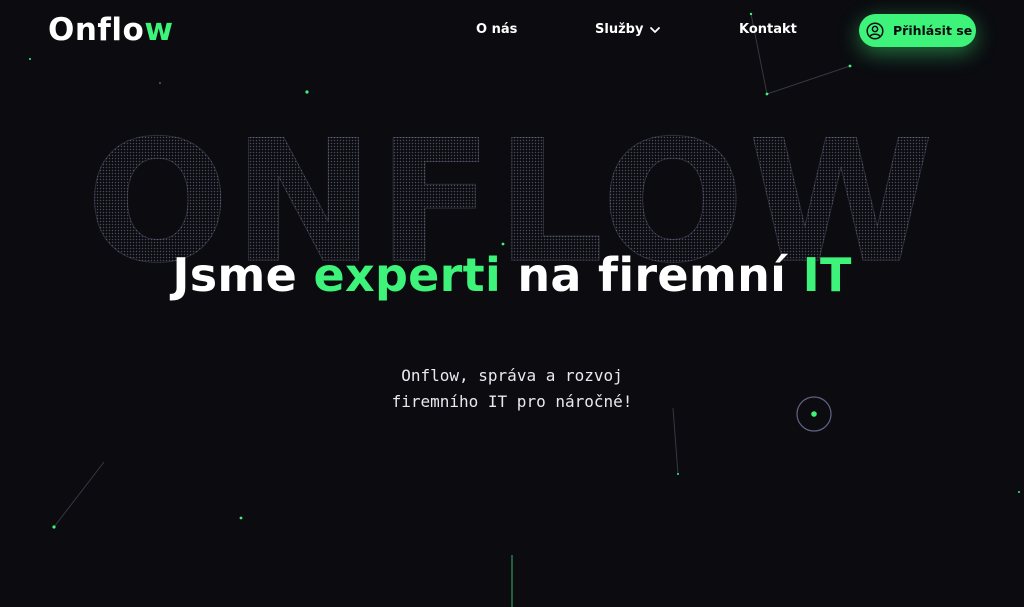 The height and width of the screenshot is (607, 1024). I want to click on site-logo: Onflow, so click(110, 30).